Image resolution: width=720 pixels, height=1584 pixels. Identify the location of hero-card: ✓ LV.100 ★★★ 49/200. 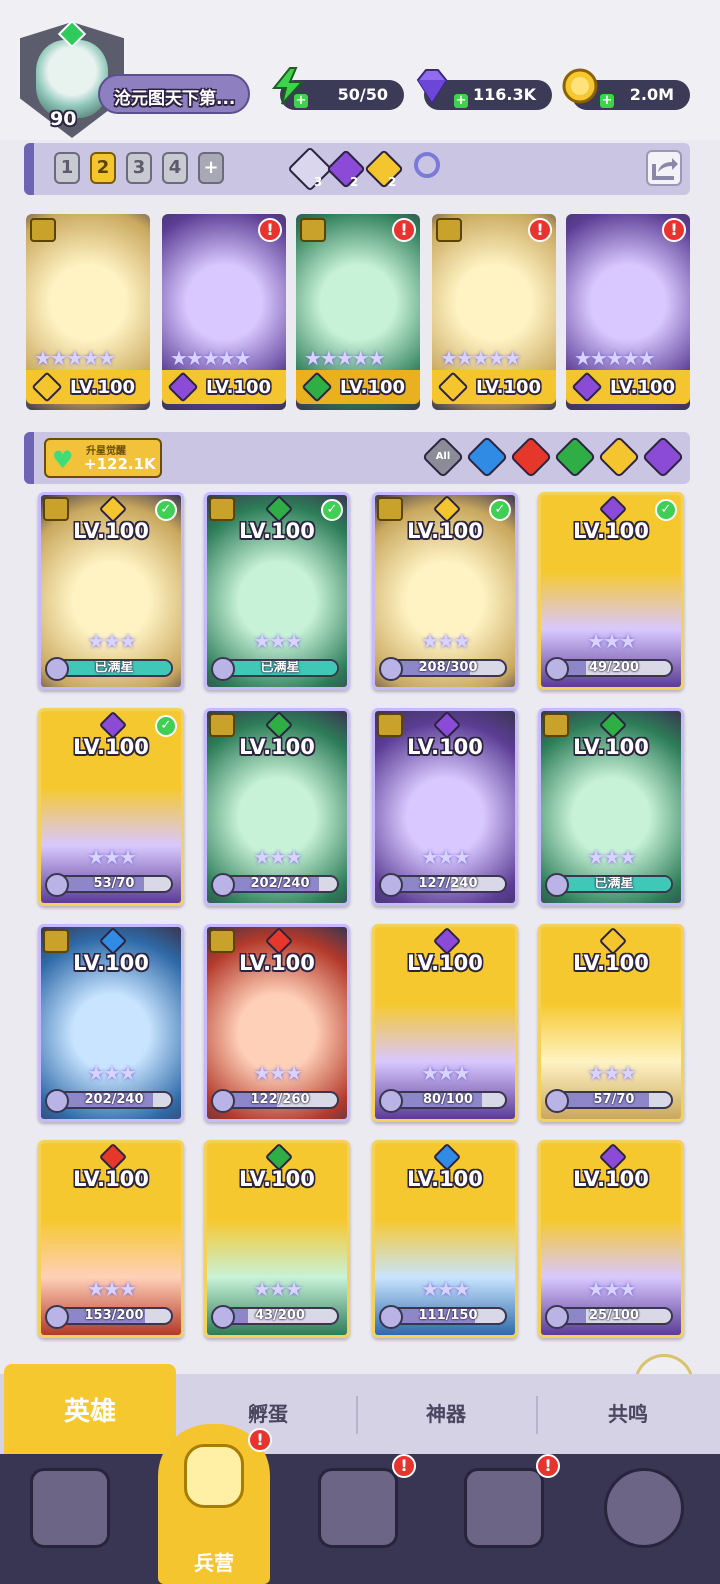
(611, 591).